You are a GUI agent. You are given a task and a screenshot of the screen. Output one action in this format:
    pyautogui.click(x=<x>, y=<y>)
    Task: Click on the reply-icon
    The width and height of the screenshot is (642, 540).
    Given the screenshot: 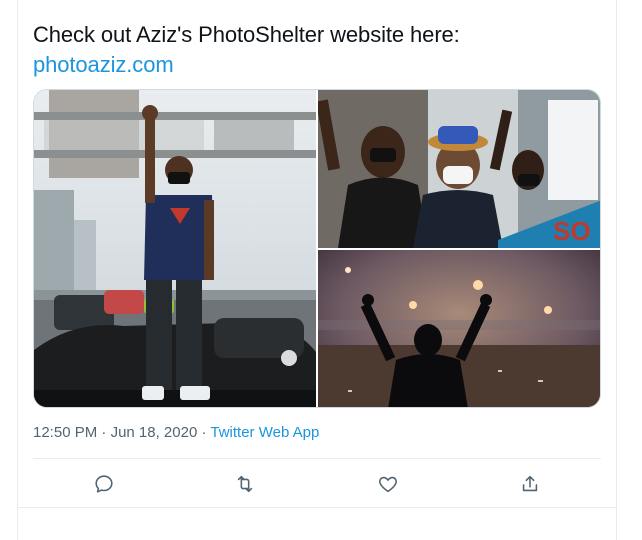 What is the action you would take?
    pyautogui.click(x=104, y=484)
    